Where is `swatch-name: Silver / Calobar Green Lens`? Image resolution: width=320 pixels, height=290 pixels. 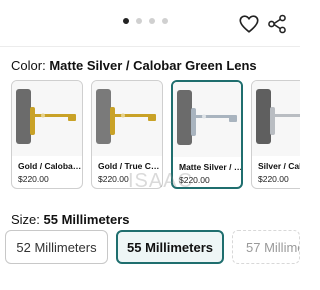
swatch-name: Silver / Calobar Green Lens is located at coordinates (279, 166).